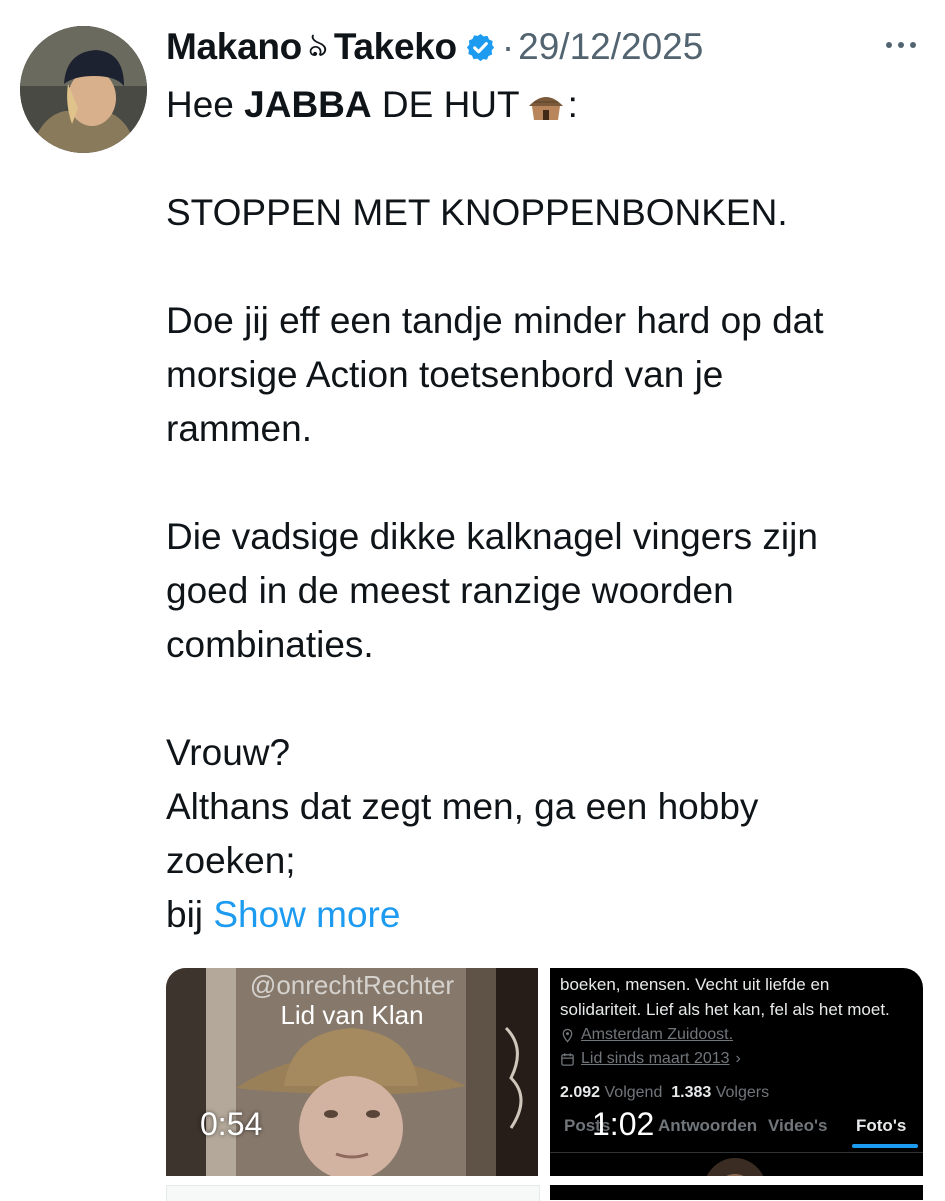 This screenshot has width=945, height=1201. What do you see at coordinates (445, 374) in the screenshot?
I see `tweet-line: morsige Action toetsenbord van je` at bounding box center [445, 374].